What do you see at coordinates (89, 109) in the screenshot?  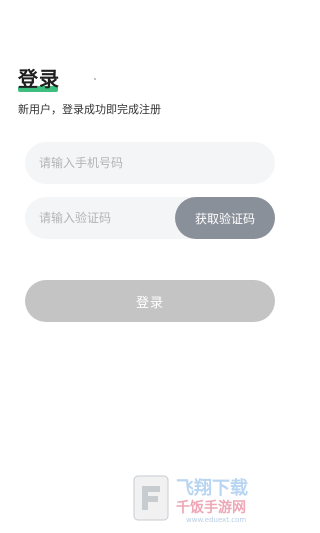 I see `page-subtitle: 新用户，登录成功即完成注册` at bounding box center [89, 109].